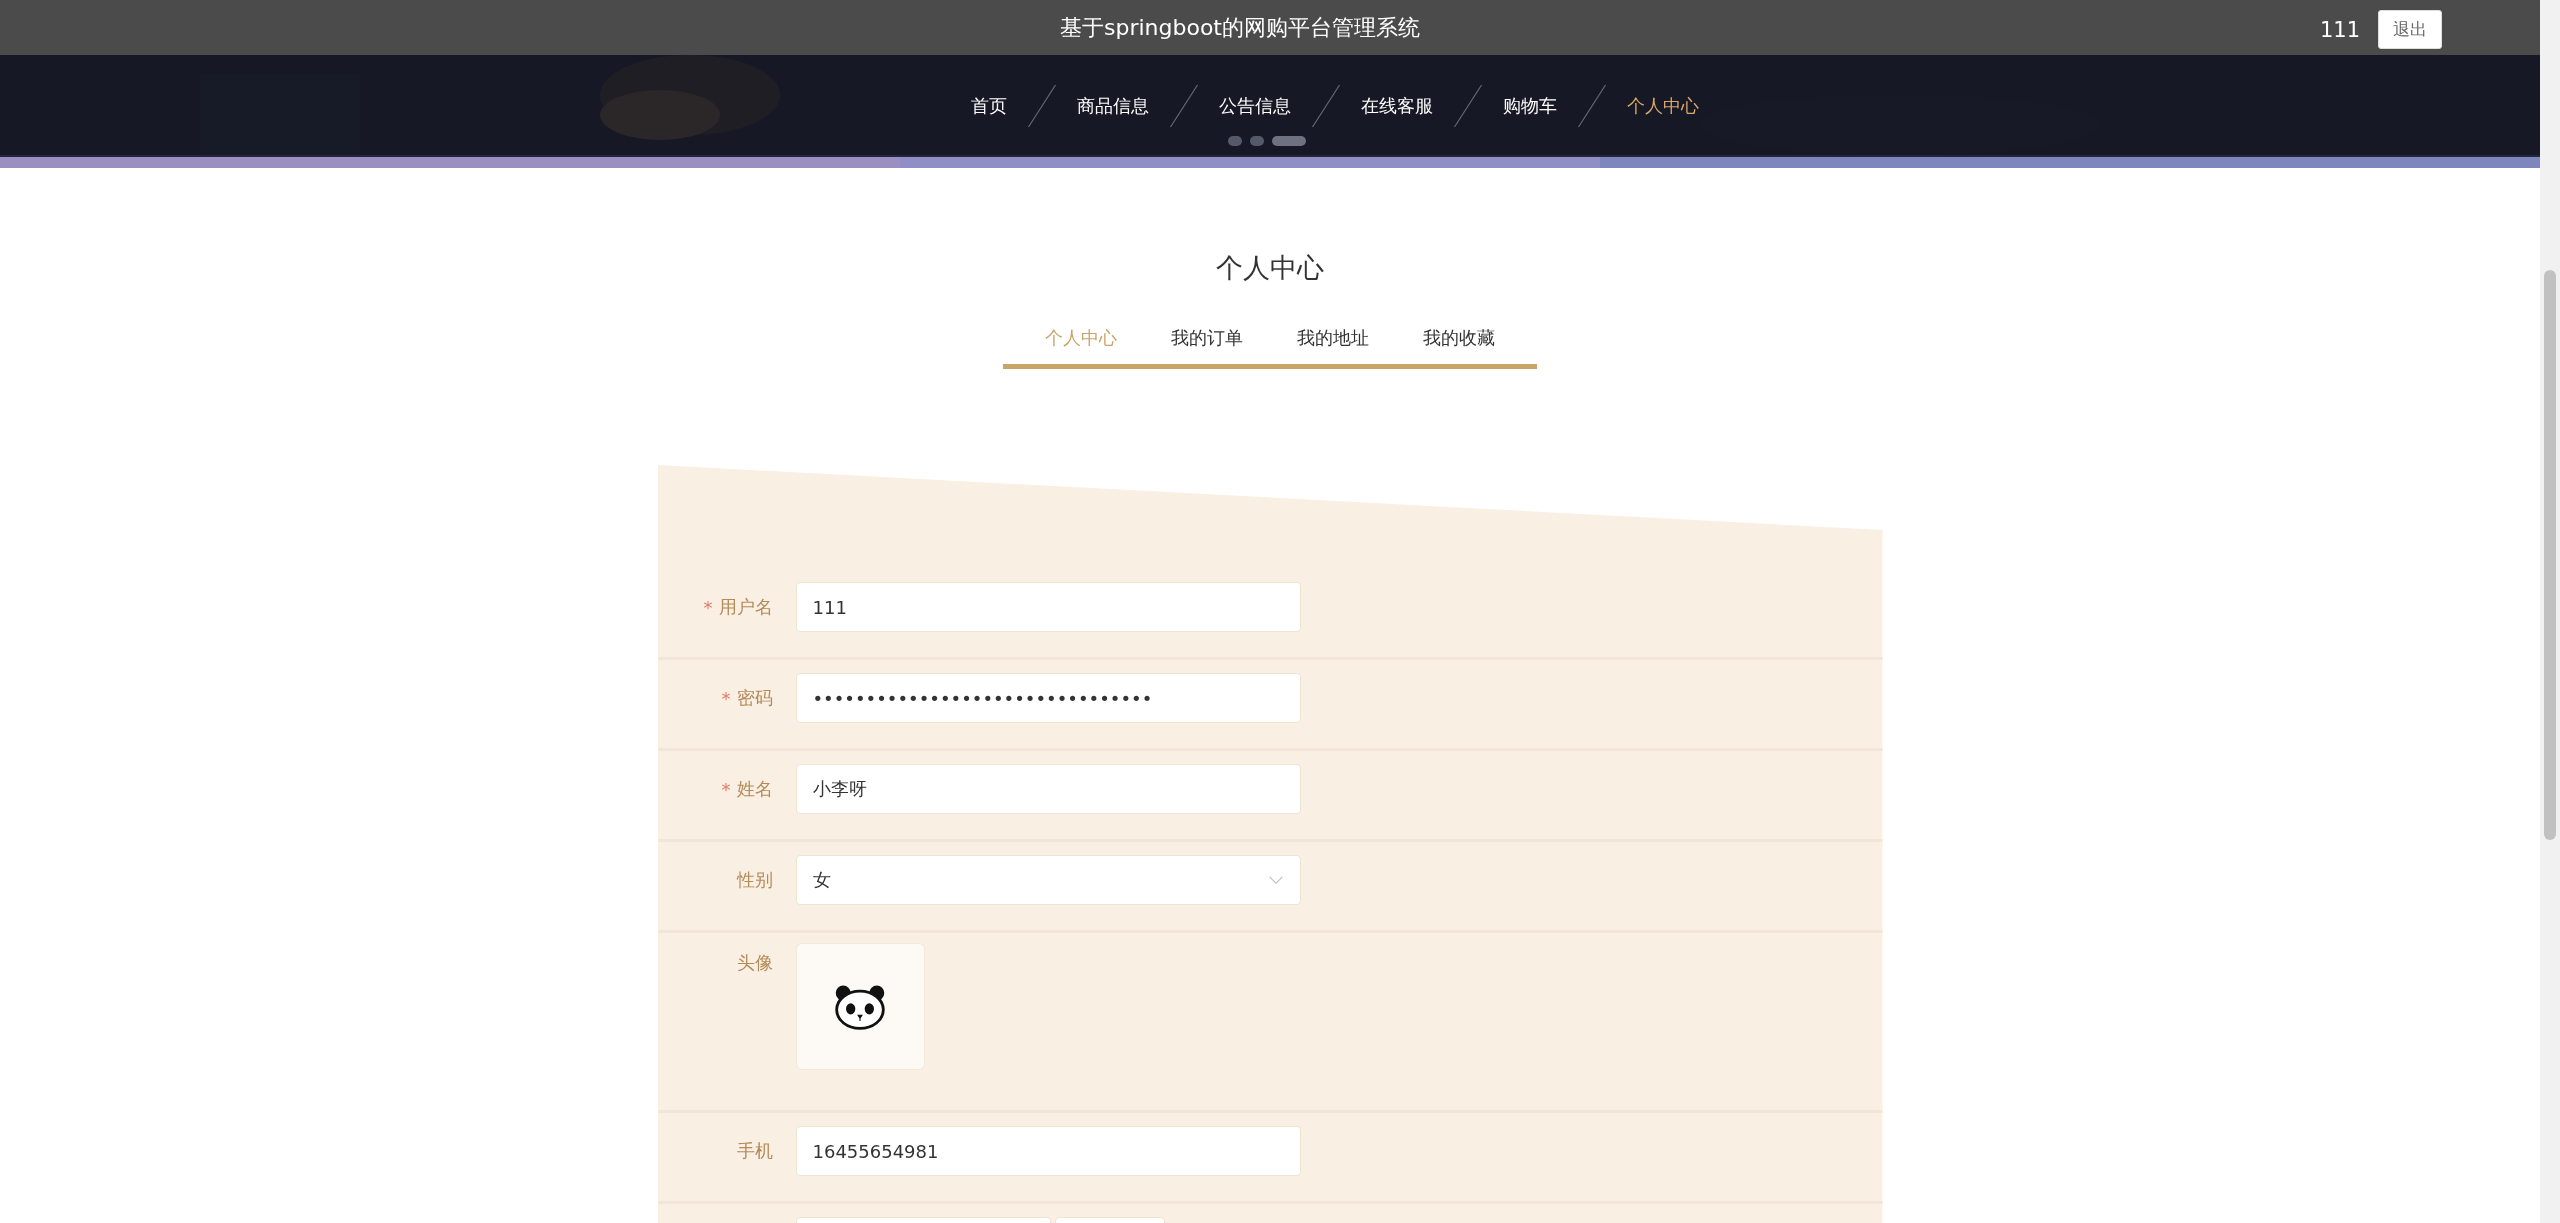  Describe the element at coordinates (1113, 106) in the screenshot. I see `nav-link: 商品信息` at that location.